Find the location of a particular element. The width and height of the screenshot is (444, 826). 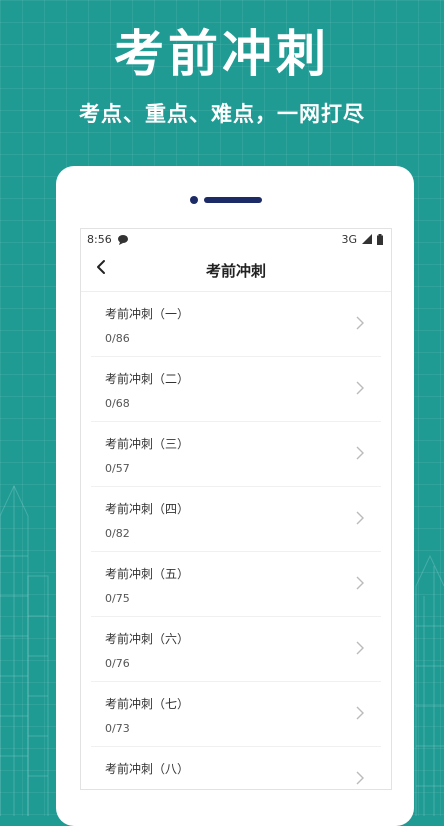

back-button is located at coordinates (101, 268).